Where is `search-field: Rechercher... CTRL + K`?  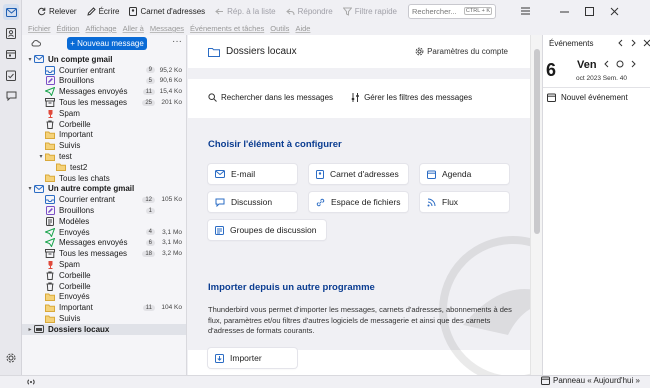
search-field: Rechercher... CTRL + K is located at coordinates (452, 11).